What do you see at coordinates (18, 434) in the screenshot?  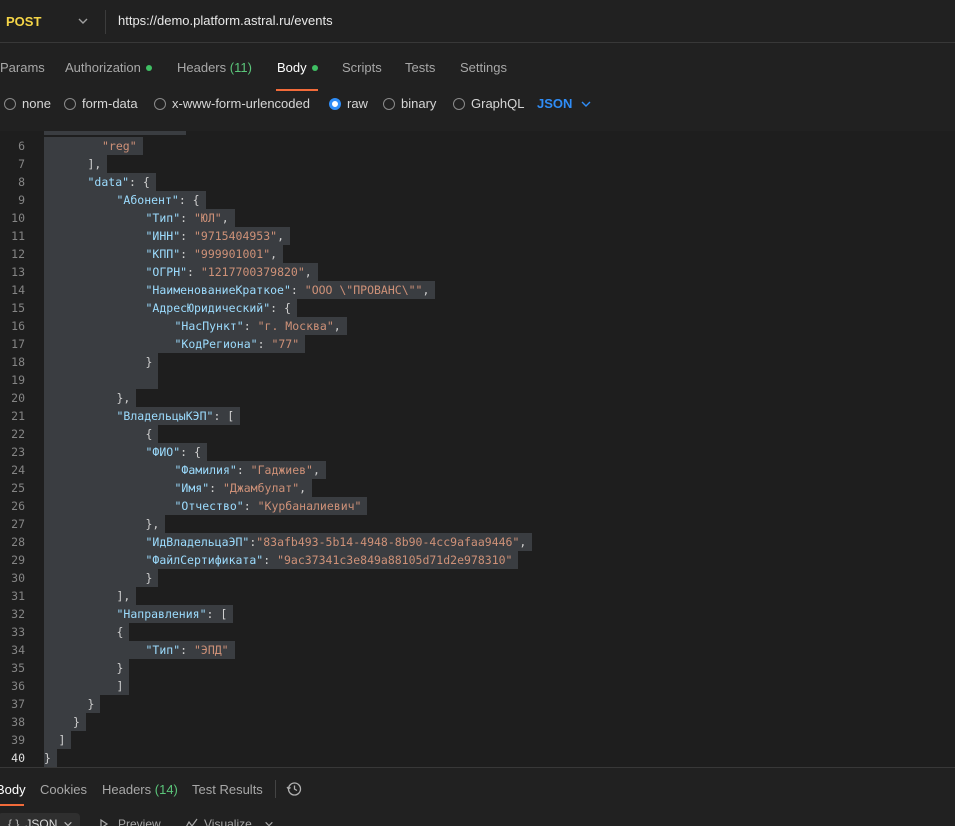 I see `line-number: 22` at bounding box center [18, 434].